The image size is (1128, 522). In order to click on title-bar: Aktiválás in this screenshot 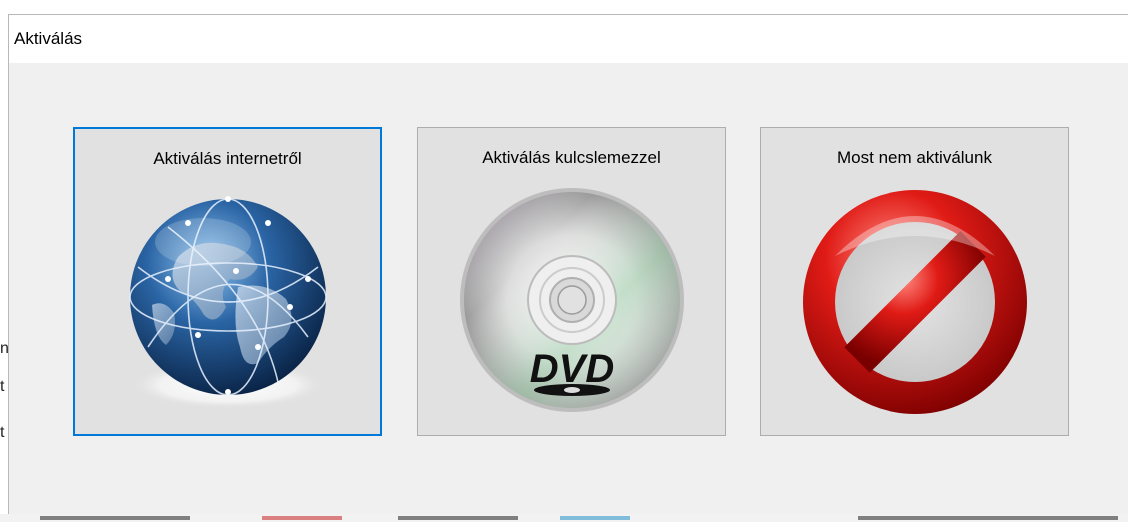, I will do `click(568, 39)`.